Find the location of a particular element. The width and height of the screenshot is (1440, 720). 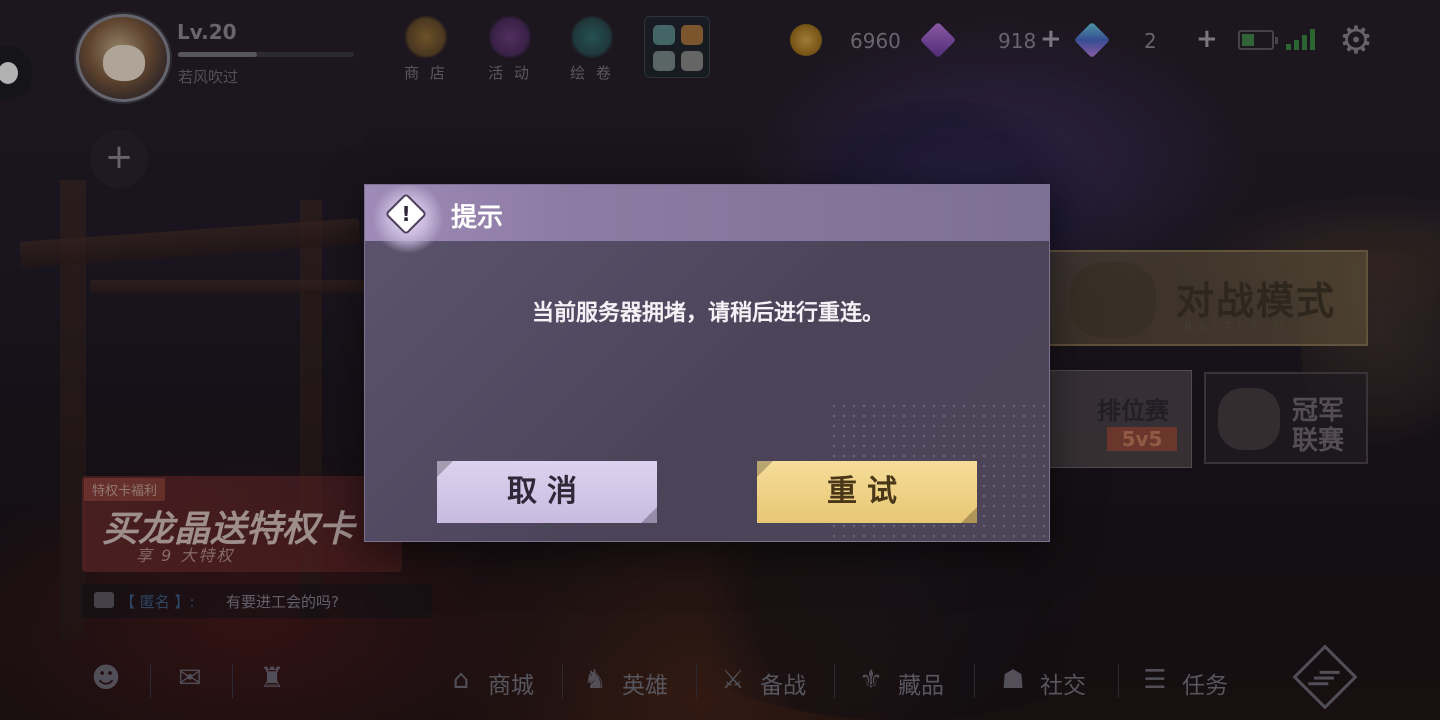

dialog-message: 当前服务器拥堵，请稍后进行重连。 is located at coordinates (707, 313).